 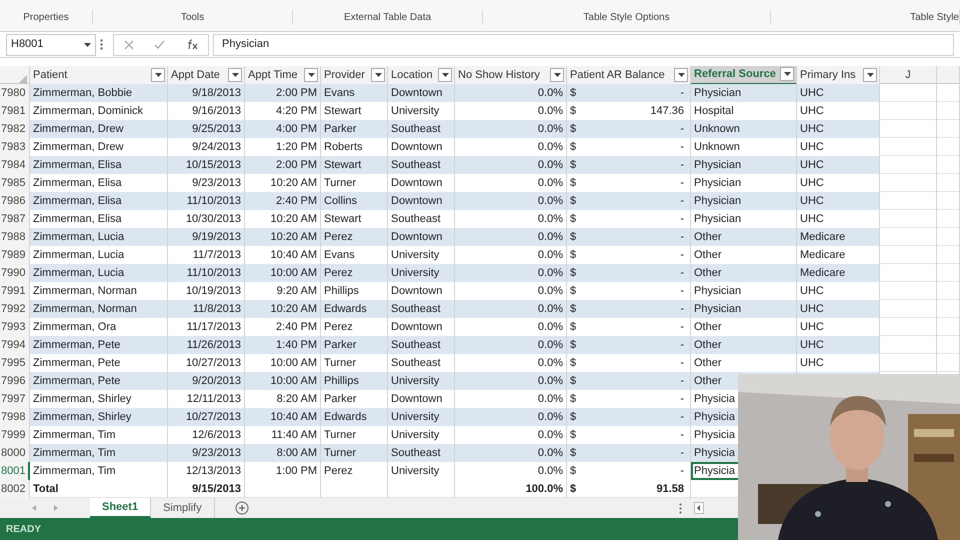 What do you see at coordinates (15, 129) in the screenshot?
I see `row-header: 7982` at bounding box center [15, 129].